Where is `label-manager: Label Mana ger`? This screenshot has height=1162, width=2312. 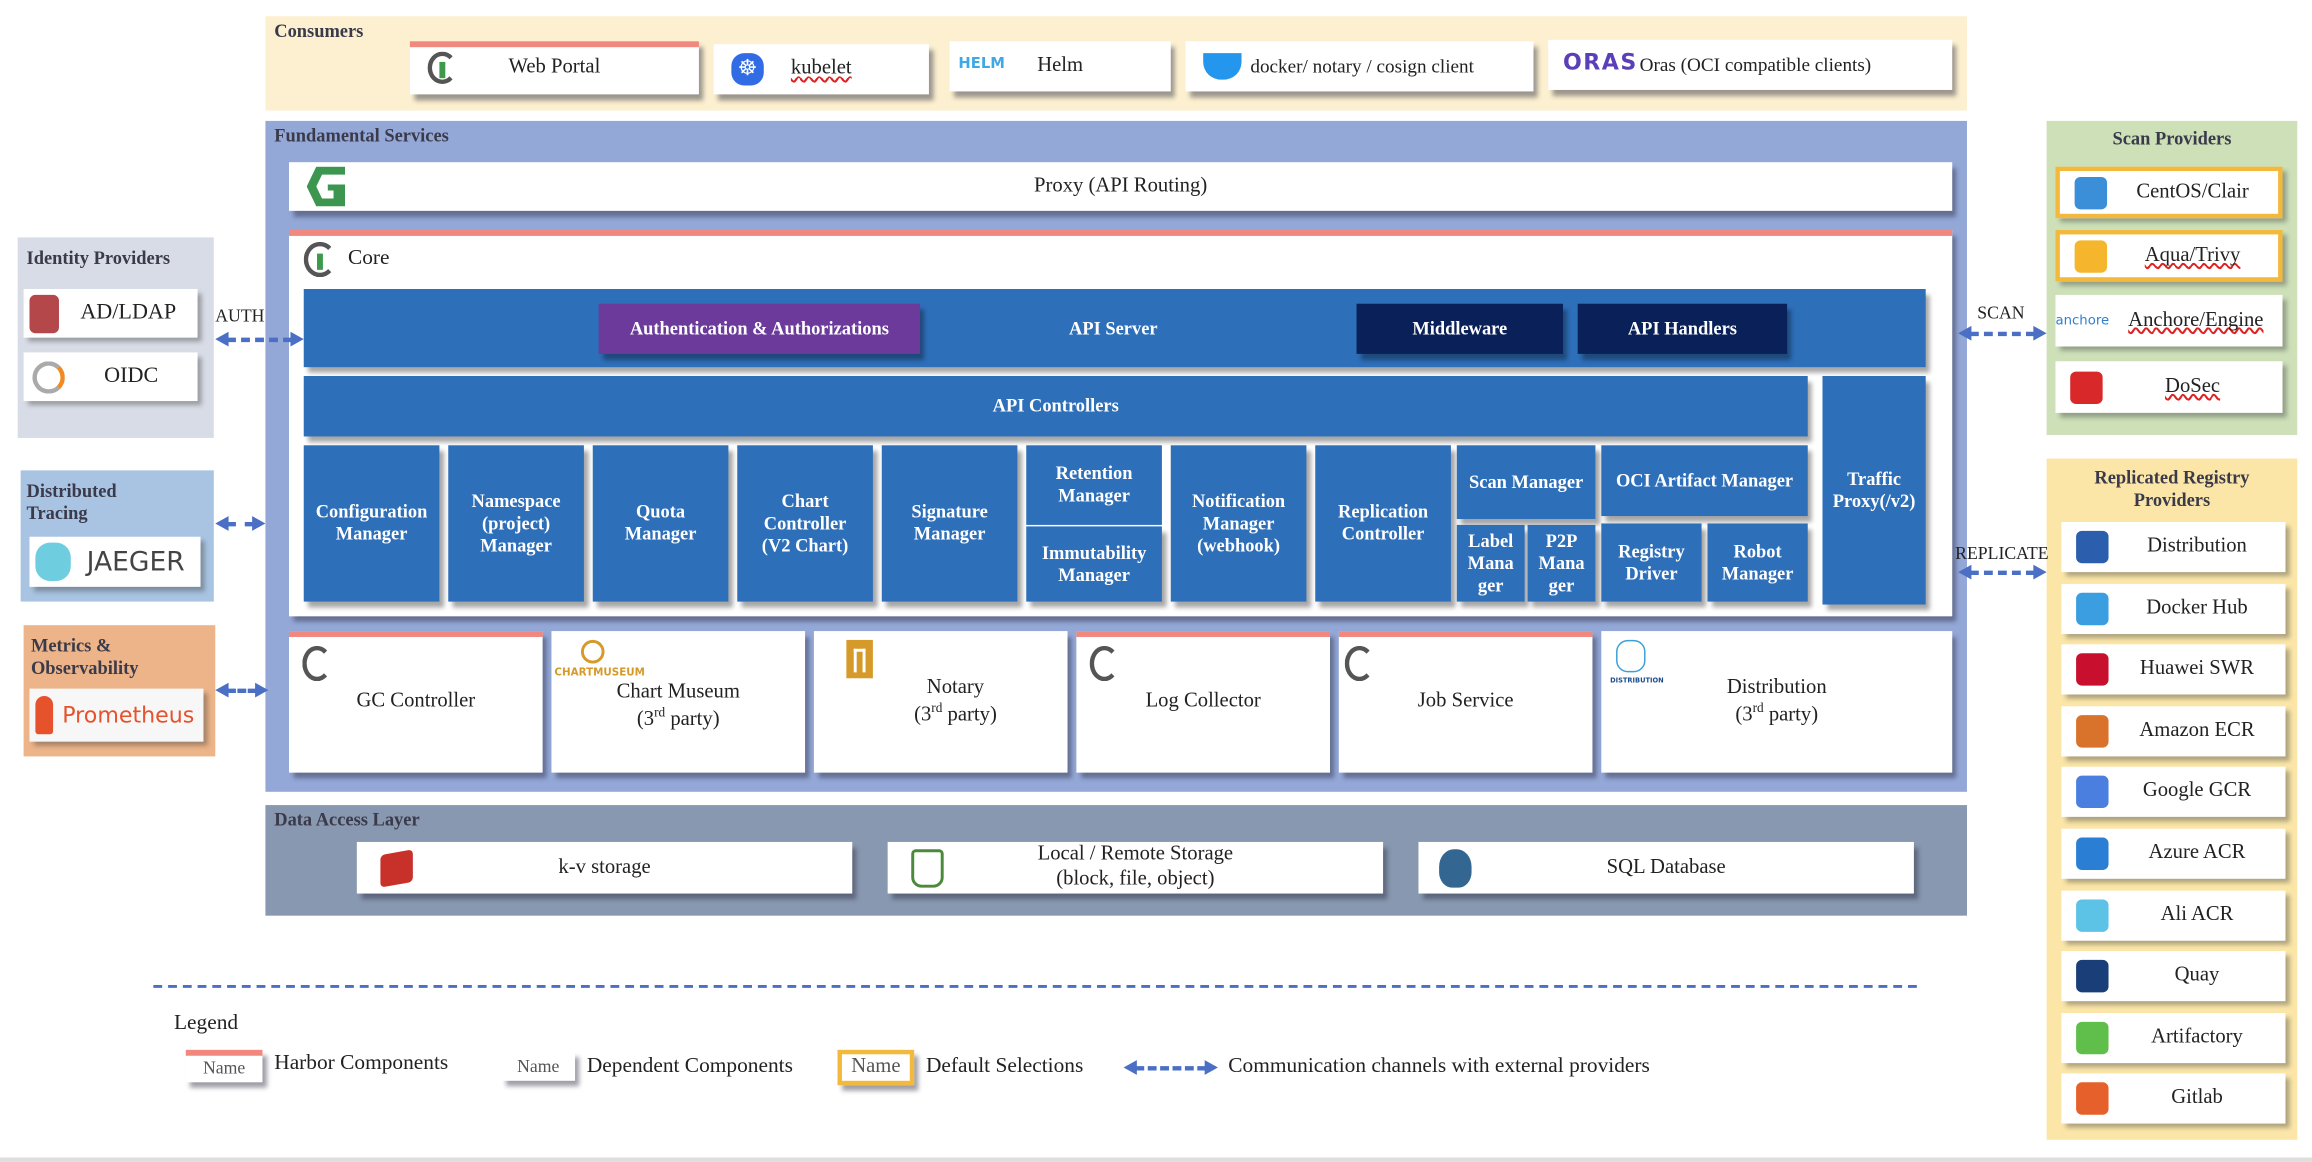
label-manager: Label Mana ger is located at coordinates (1490, 563).